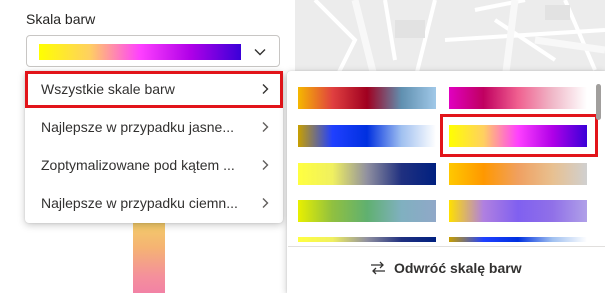 The width and height of the screenshot is (605, 293). I want to click on map-background, so click(450, 40).